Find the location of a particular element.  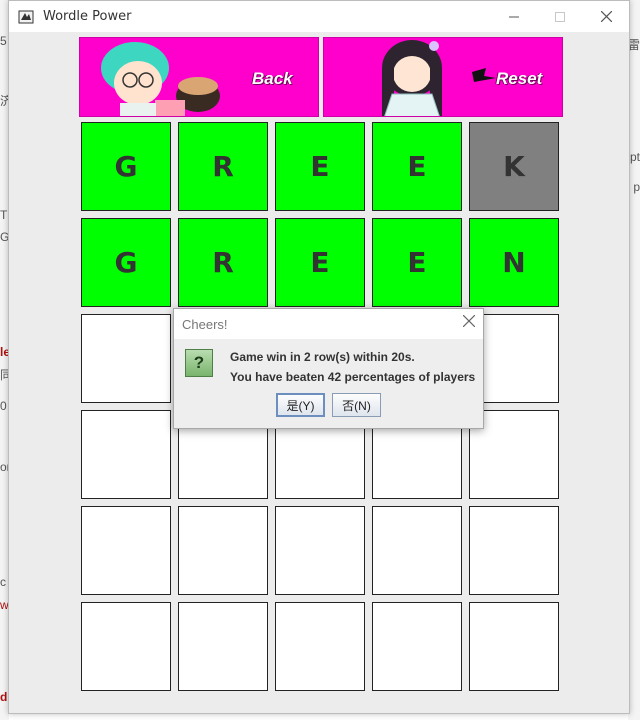

background-text: T is located at coordinates (4, 215).